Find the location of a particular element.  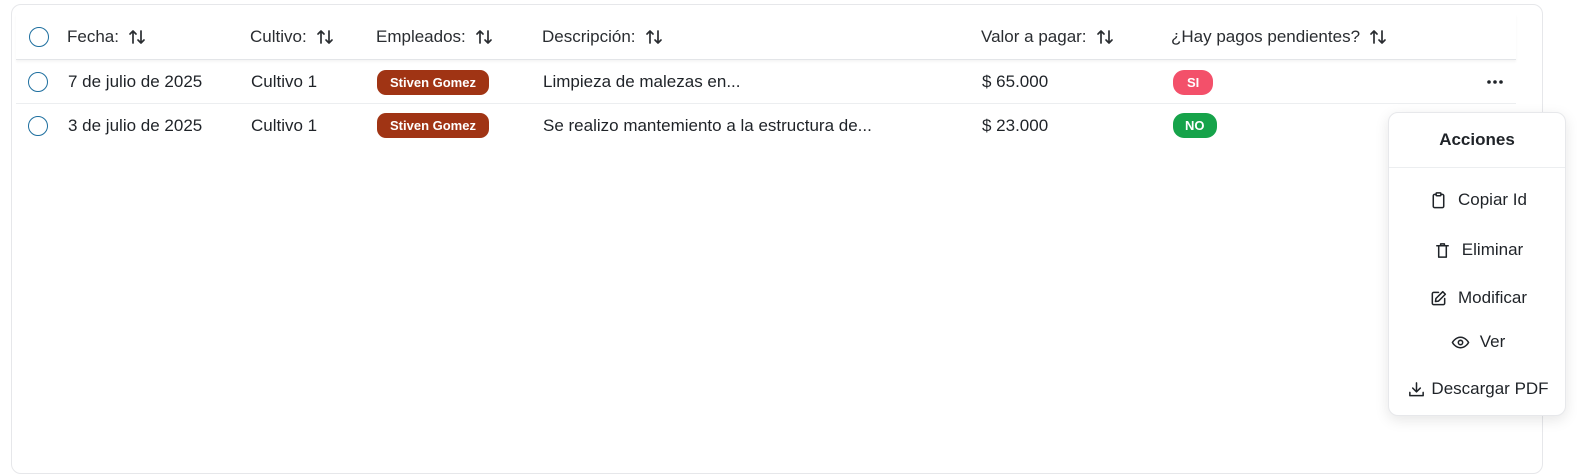

column-header-pendientes: ¿Hay pagos pendientes? is located at coordinates (1279, 36).